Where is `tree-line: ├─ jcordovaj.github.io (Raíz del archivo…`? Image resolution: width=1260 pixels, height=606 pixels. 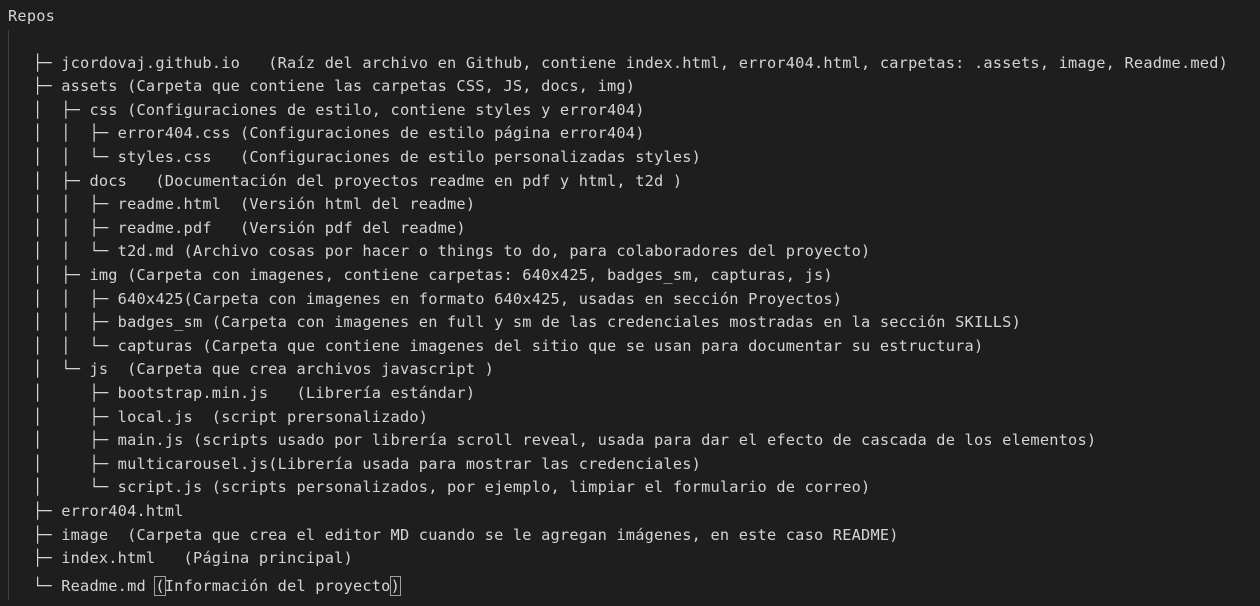 tree-line: ├─ jcordovaj.github.io (Raíz del archivo… is located at coordinates (631, 62).